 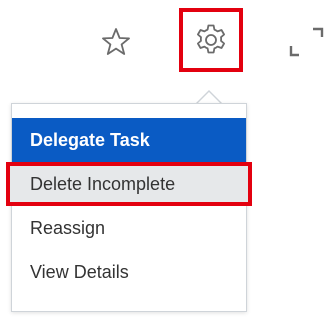 What do you see at coordinates (90, 139) in the screenshot?
I see `menu-item-label: Delegate Task` at bounding box center [90, 139].